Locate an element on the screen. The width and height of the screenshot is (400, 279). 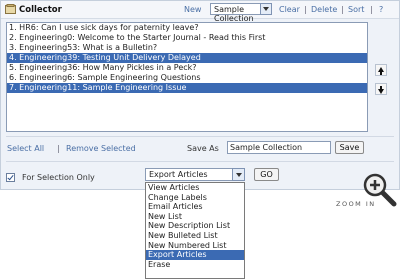
collection-select-value: Sample Collection is located at coordinates (234, 14).